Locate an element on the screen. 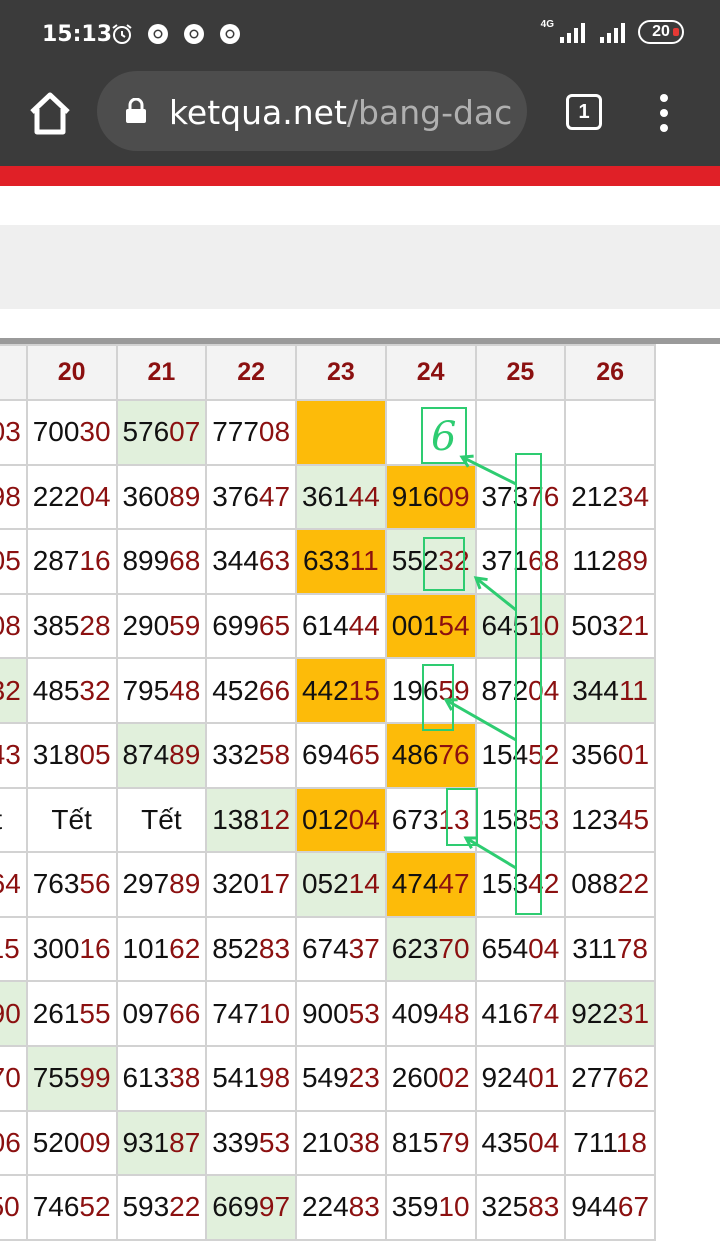 The height and width of the screenshot is (1243, 720). signal-icon is located at coordinates (572, 33).